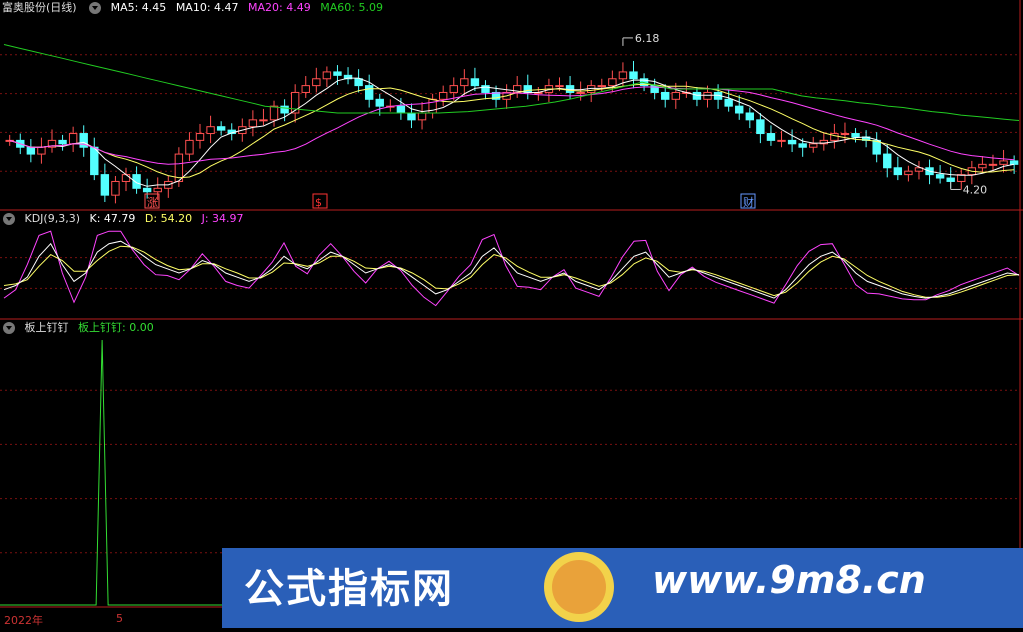 This screenshot has width=1023, height=632. Describe the element at coordinates (168, 218) in the screenshot. I see `kdj-d-label: D: 54.20` at that location.